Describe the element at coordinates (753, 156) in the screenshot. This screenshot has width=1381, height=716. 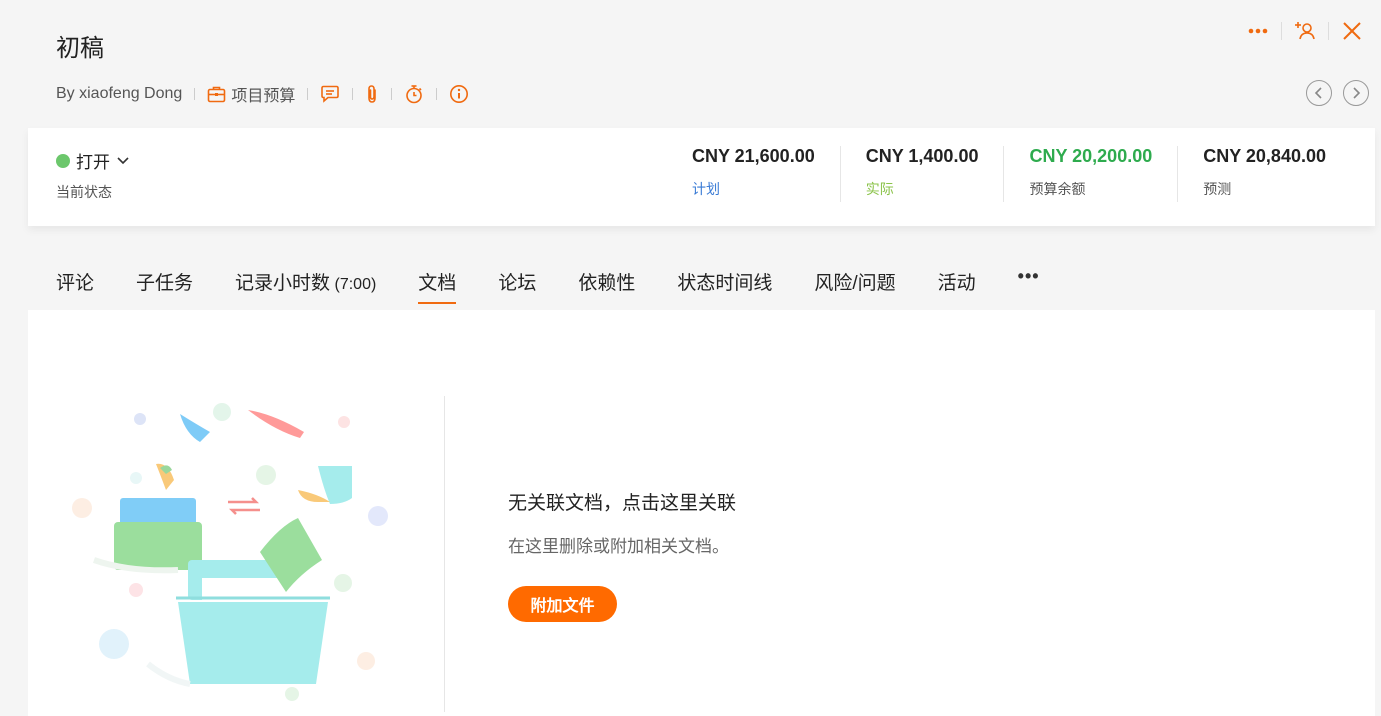
I see `metric-value: CNY 21,600.00` at that location.